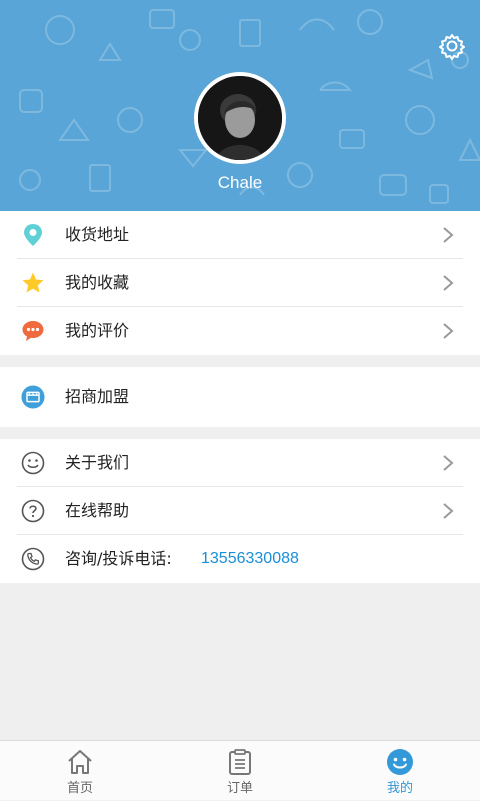 The image size is (480, 801). What do you see at coordinates (97, 462) in the screenshot?
I see `menu-label: 关于我们` at bounding box center [97, 462].